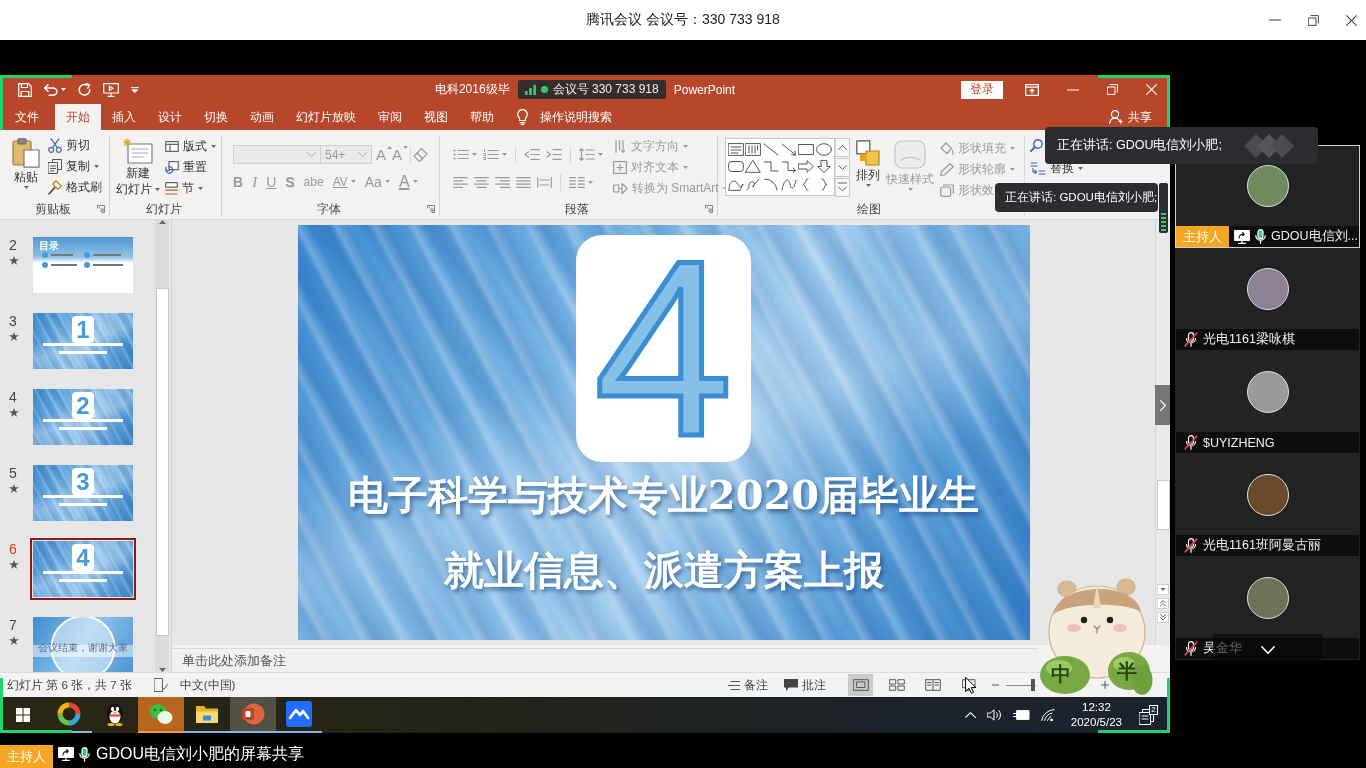  Describe the element at coordinates (83, 493) in the screenshot. I see `slide-thumbnail: 3` at that location.